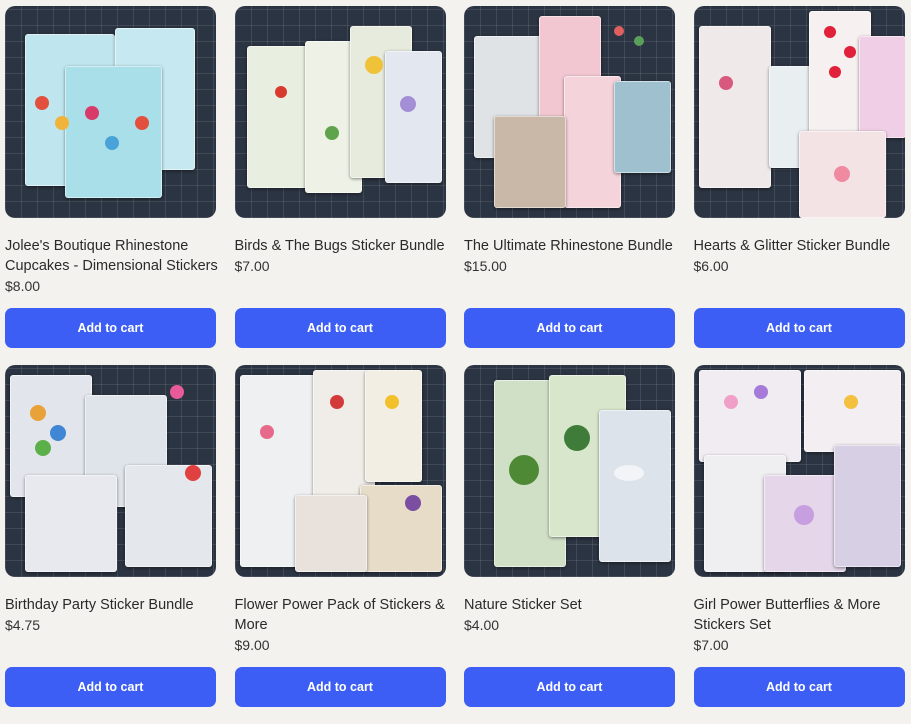  What do you see at coordinates (23, 286) in the screenshot?
I see `product-price: $8.00` at bounding box center [23, 286].